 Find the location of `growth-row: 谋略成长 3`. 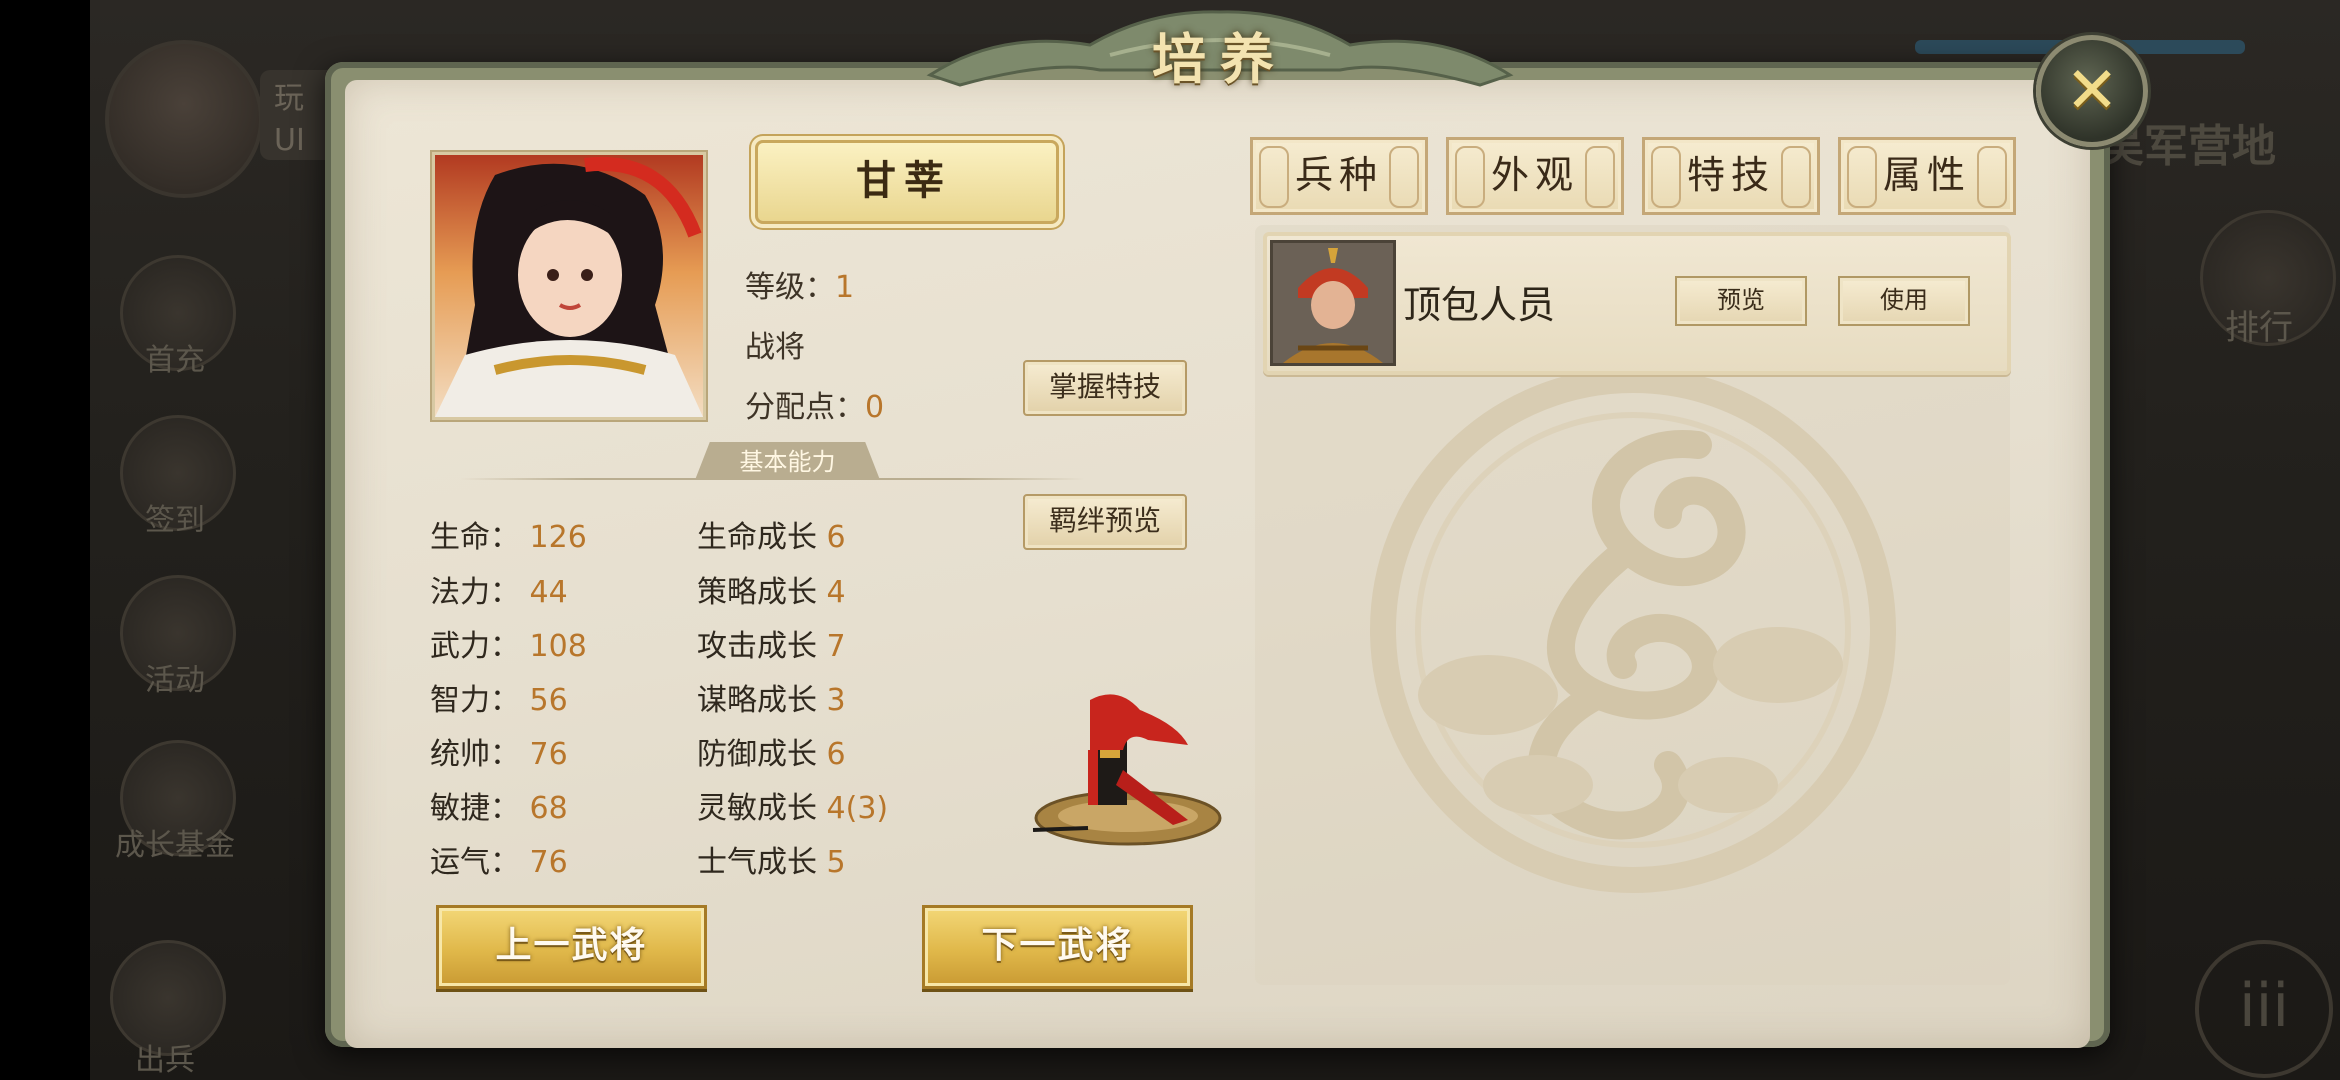

growth-row: 谋略成长 3 is located at coordinates (771, 697).